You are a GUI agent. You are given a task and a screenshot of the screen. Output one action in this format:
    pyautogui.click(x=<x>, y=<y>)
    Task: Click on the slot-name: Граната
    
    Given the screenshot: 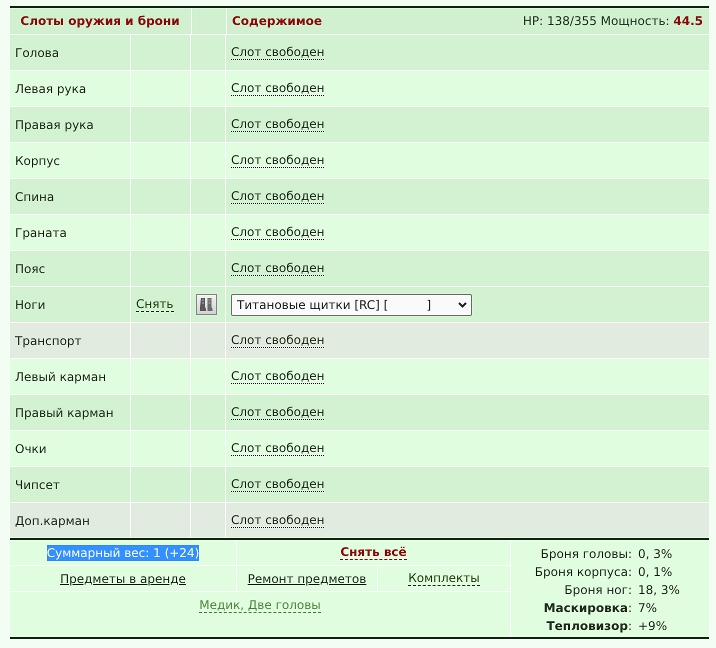 What is the action you would take?
    pyautogui.click(x=41, y=233)
    